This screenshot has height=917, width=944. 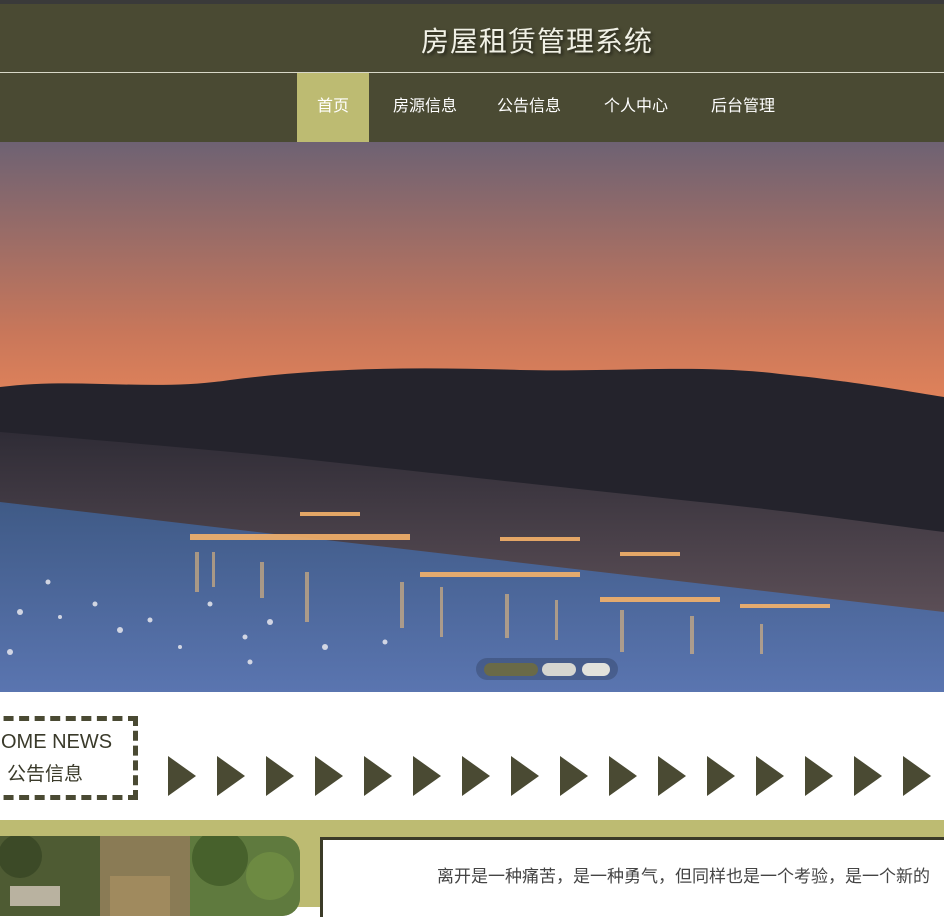 What do you see at coordinates (529, 107) in the screenshot?
I see `nav-item-announcements: 公告信息` at bounding box center [529, 107].